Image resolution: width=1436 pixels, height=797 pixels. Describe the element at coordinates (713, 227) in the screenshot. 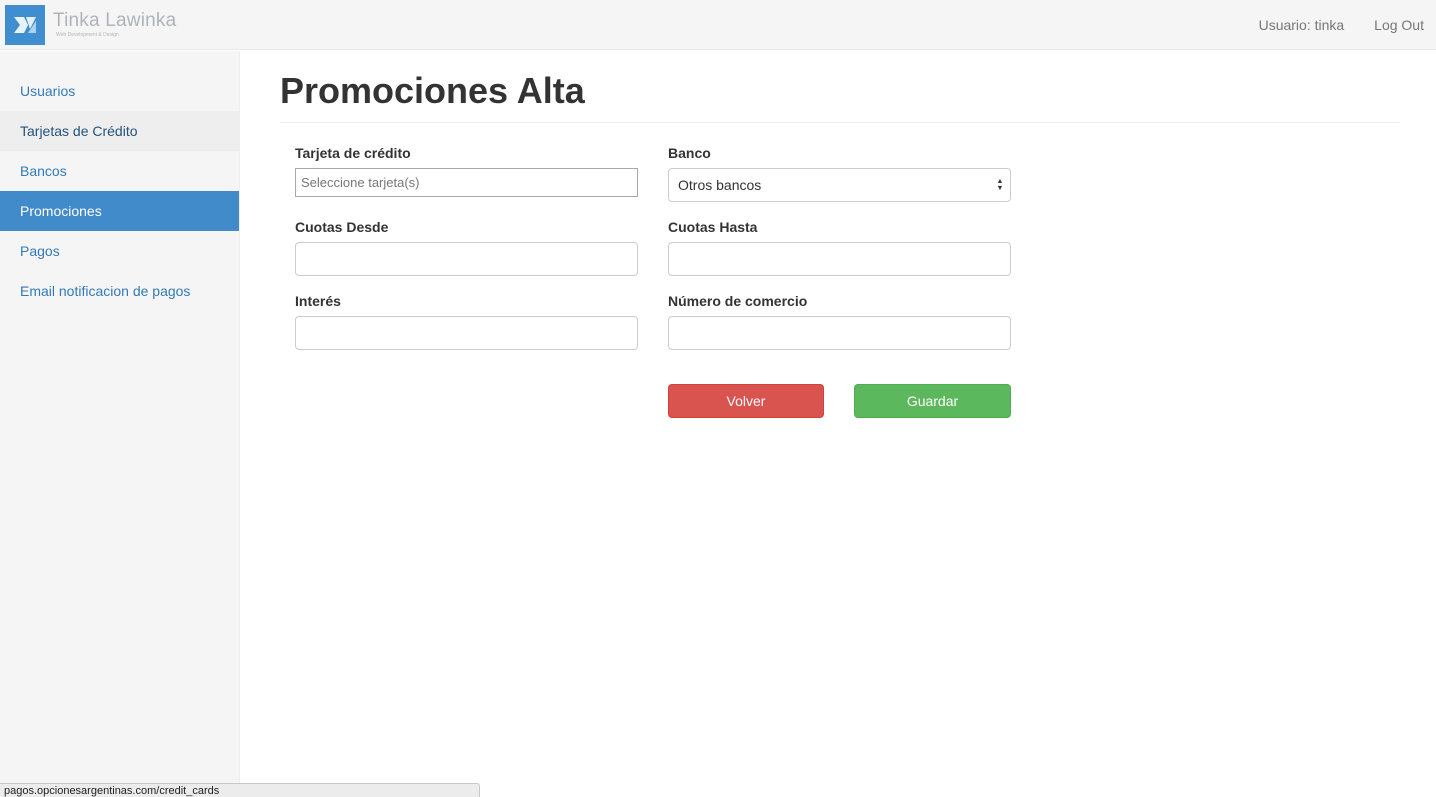

I see `cuotas-hasta-label: Cuotas Hasta` at that location.